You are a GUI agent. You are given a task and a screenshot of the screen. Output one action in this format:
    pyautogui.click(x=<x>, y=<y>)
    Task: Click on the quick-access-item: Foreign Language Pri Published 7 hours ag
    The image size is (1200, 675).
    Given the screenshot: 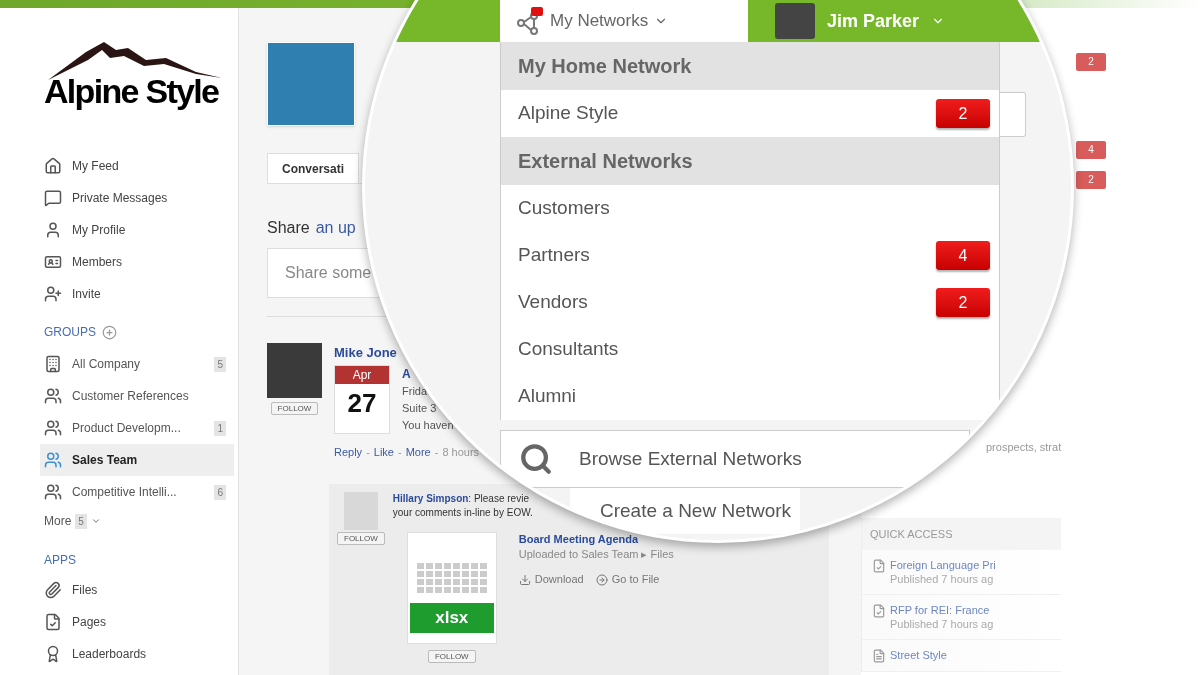 What is the action you would take?
    pyautogui.click(x=961, y=572)
    